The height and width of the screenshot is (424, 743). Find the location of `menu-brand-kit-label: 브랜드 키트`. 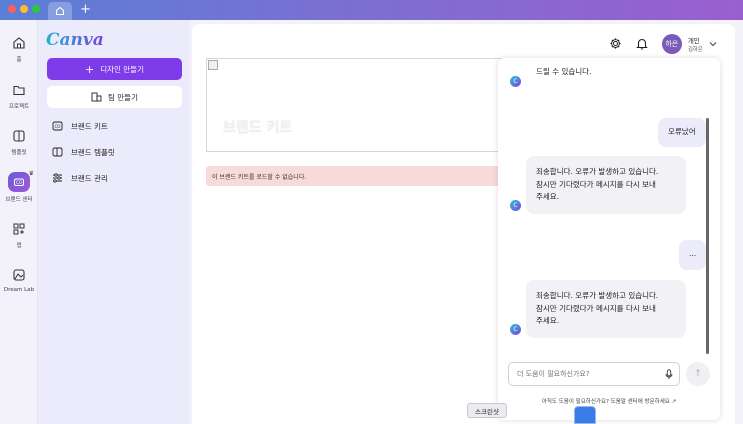

menu-brand-kit-label: 브랜드 키트 is located at coordinates (89, 126).